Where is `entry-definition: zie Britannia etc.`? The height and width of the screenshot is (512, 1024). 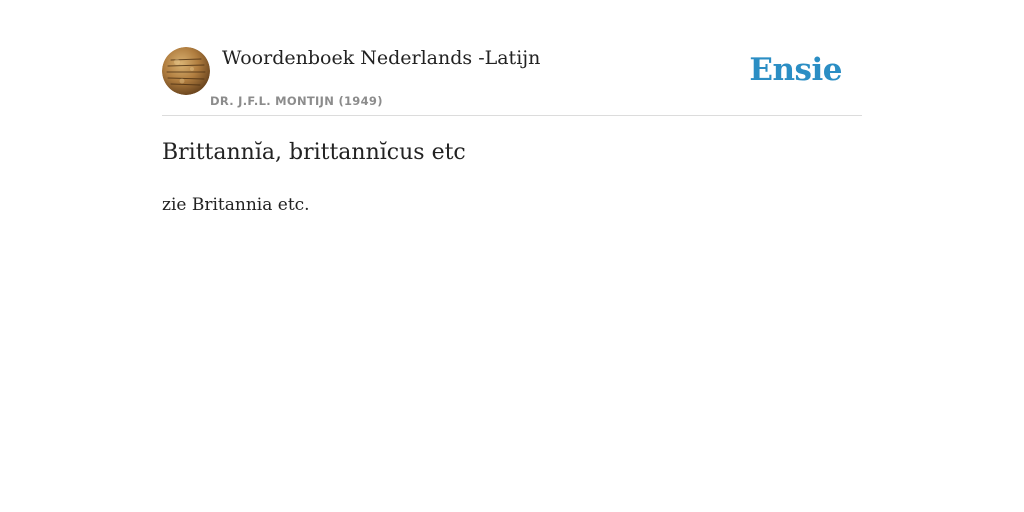
entry-definition: zie Britannia etc. is located at coordinates (236, 205).